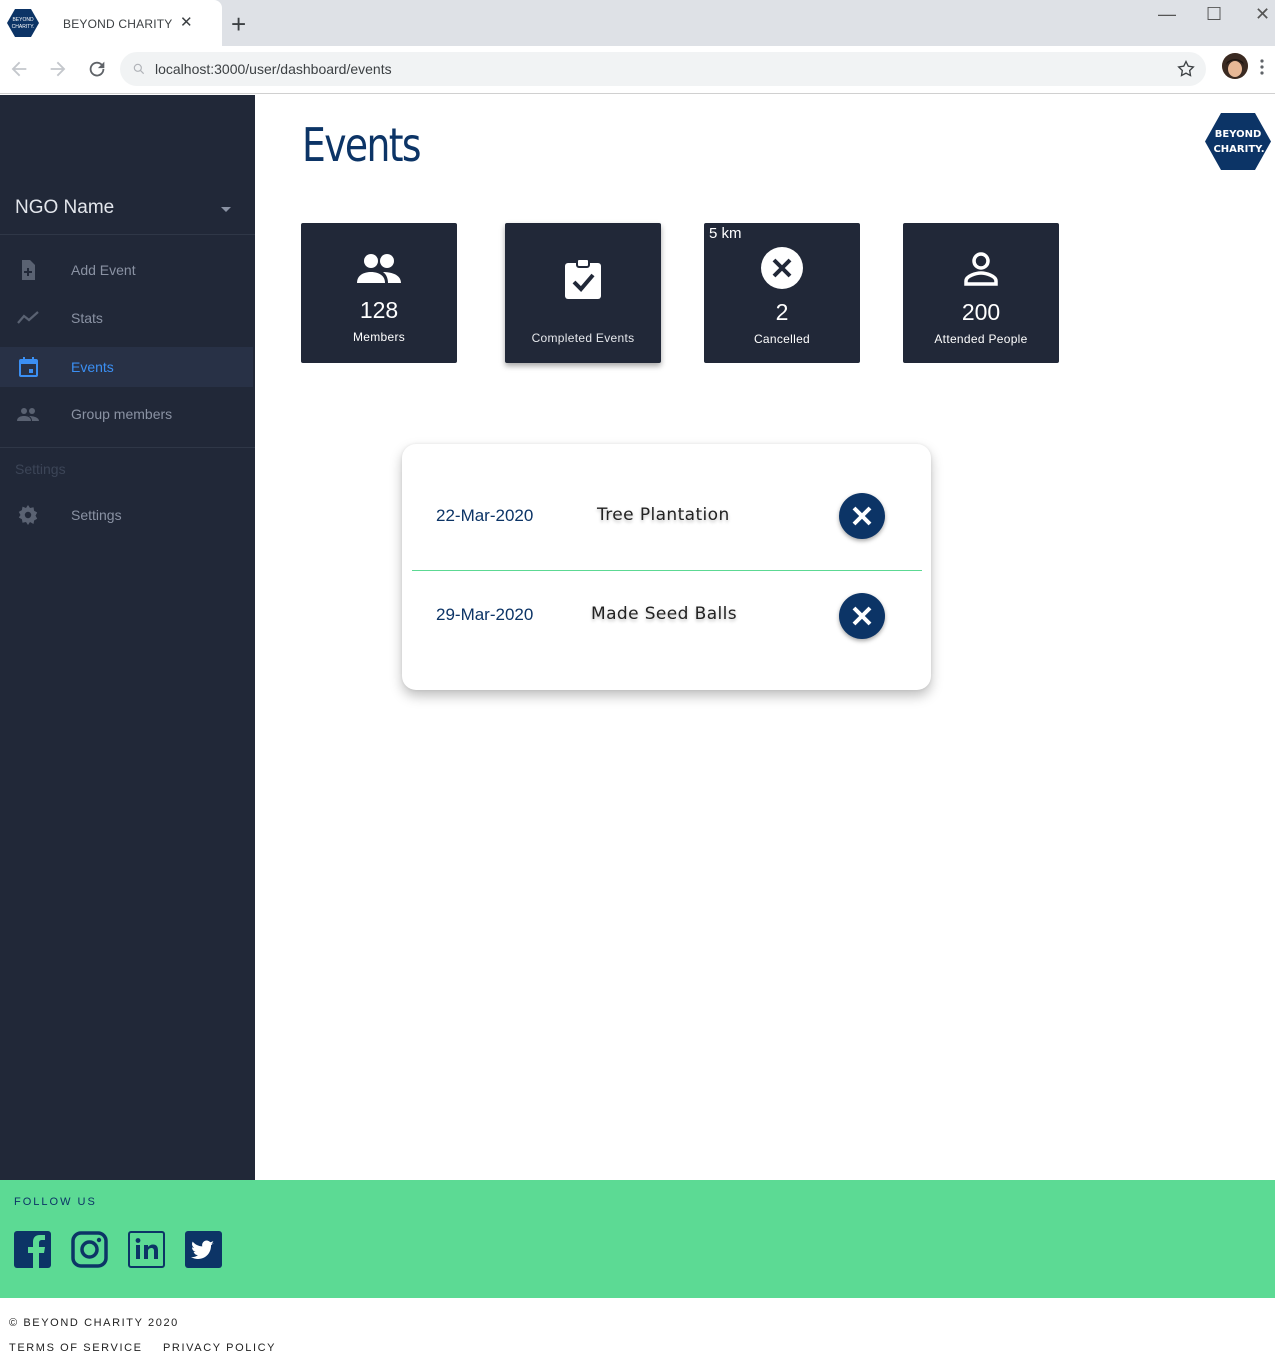 Image resolution: width=1275 pixels, height=1357 pixels. I want to click on stat-card-cancelled: 5 km 2 Cancelled, so click(782, 293).